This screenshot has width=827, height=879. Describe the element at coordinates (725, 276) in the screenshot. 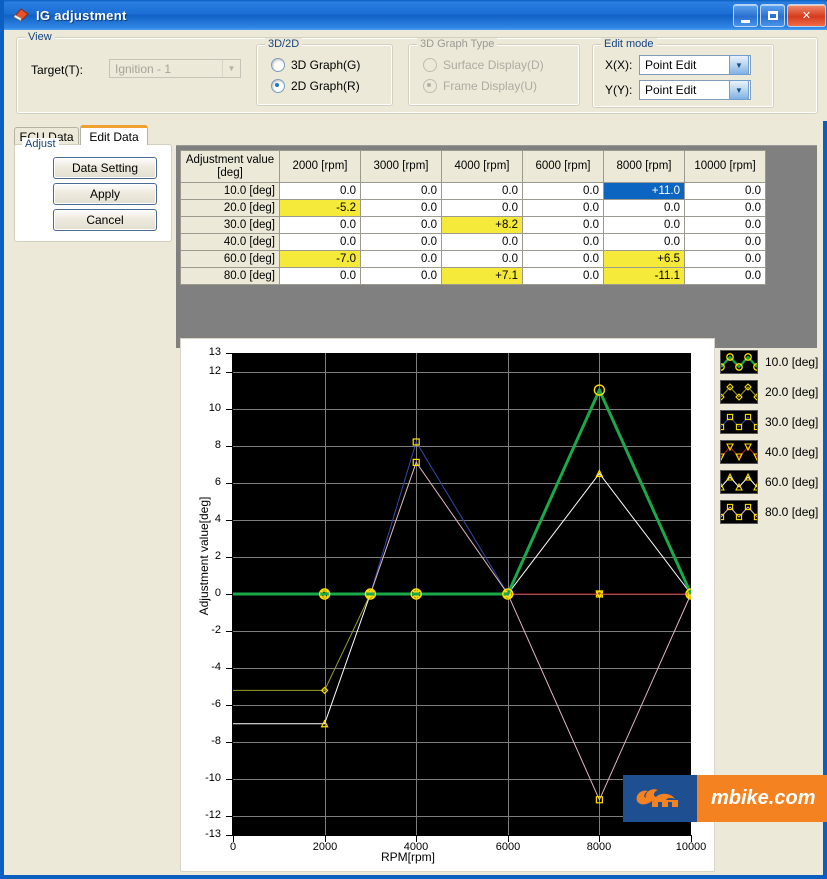

I see `table-cell-r5-c5: 0.0` at that location.